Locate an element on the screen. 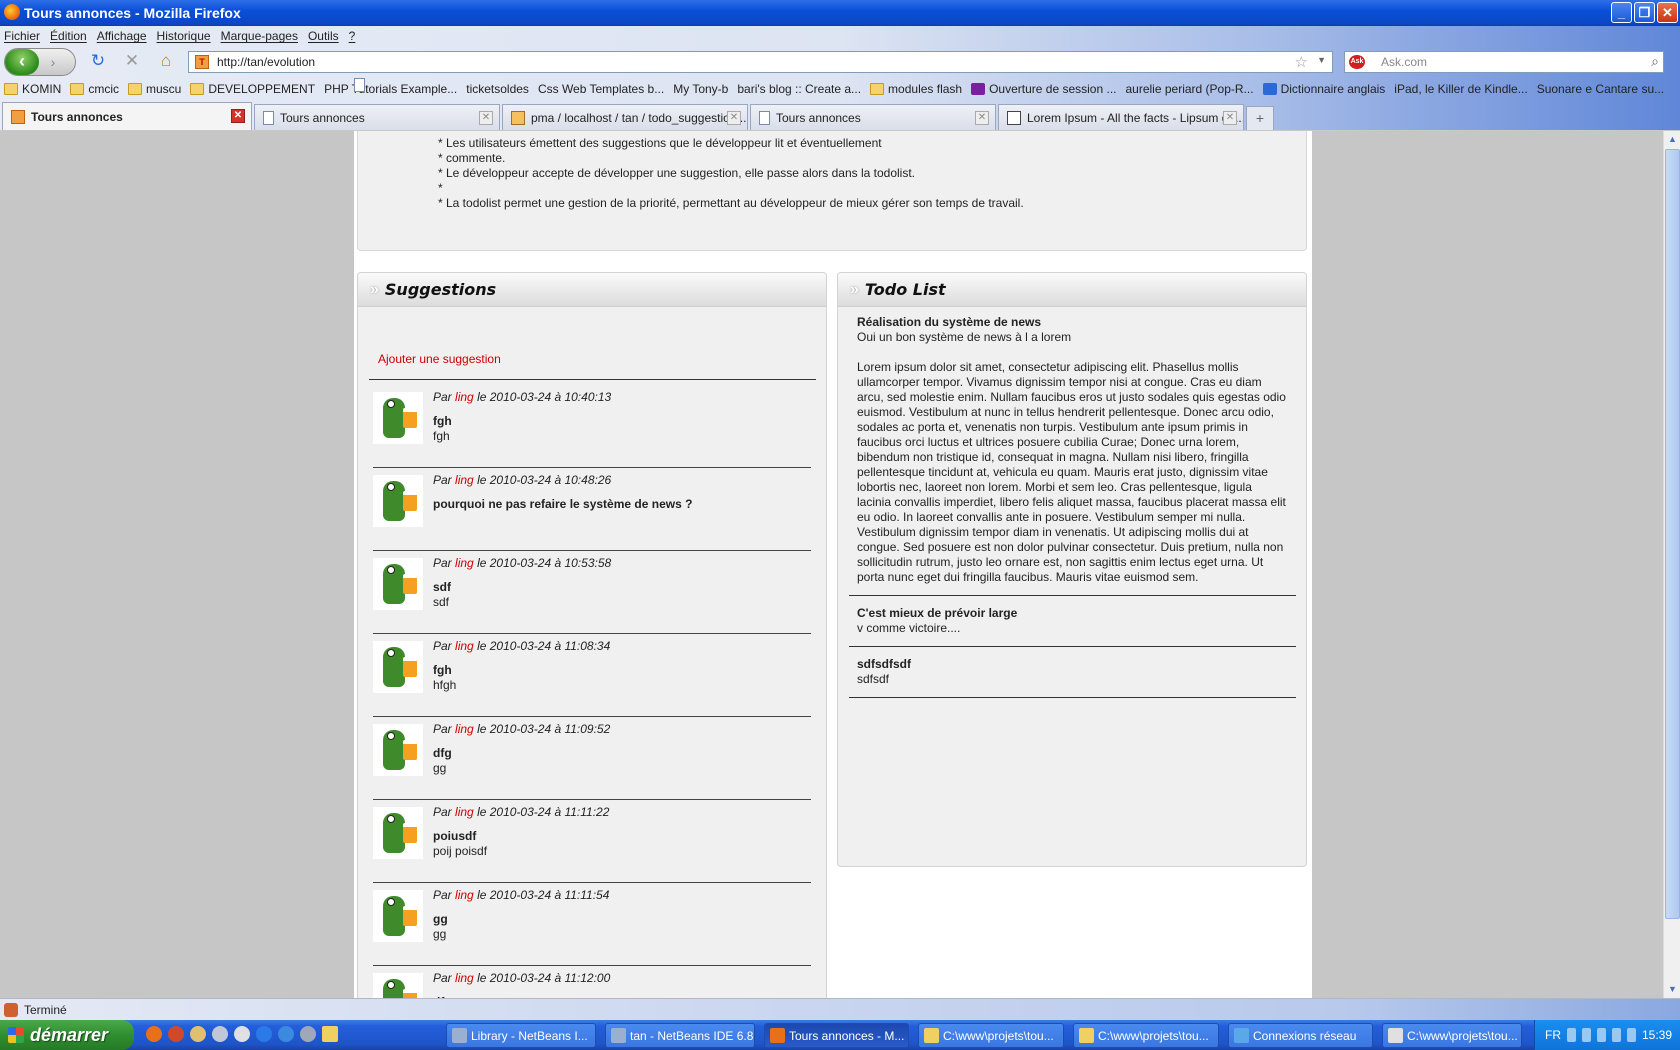 The width and height of the screenshot is (1680, 1050). users-quicklaunch-icon is located at coordinates (198, 1034).